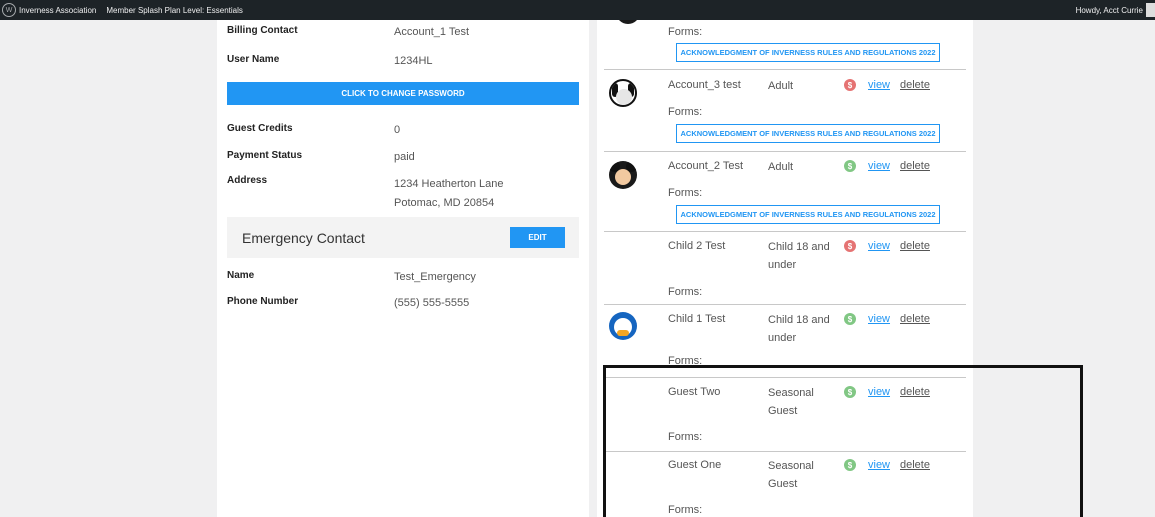  Describe the element at coordinates (704, 85) in the screenshot. I see `member-name: Account_3 test` at that location.